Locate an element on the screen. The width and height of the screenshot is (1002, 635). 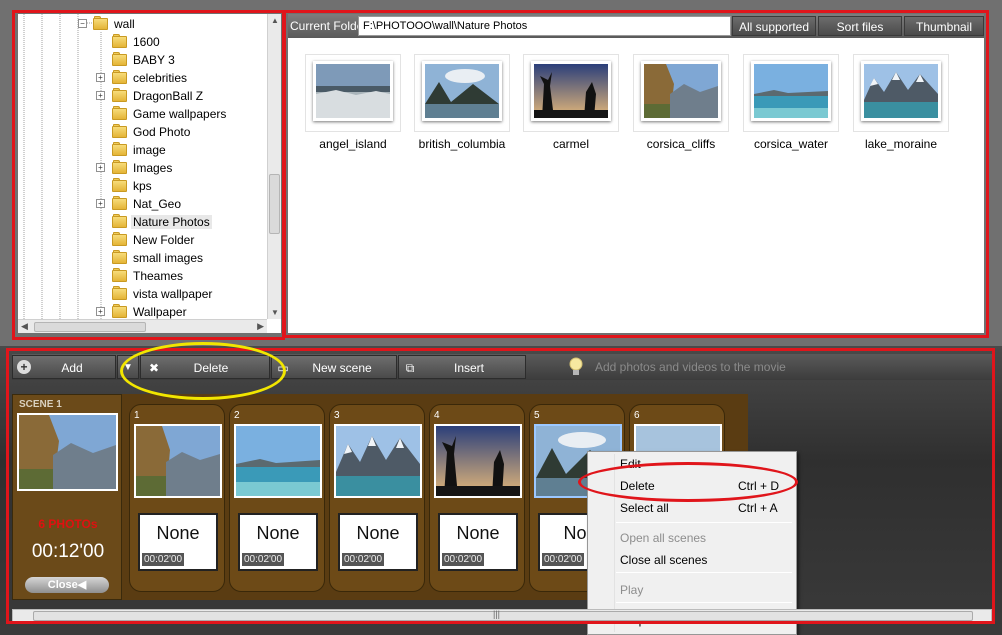
file-name: british_columbia is located at coordinates (462, 144).